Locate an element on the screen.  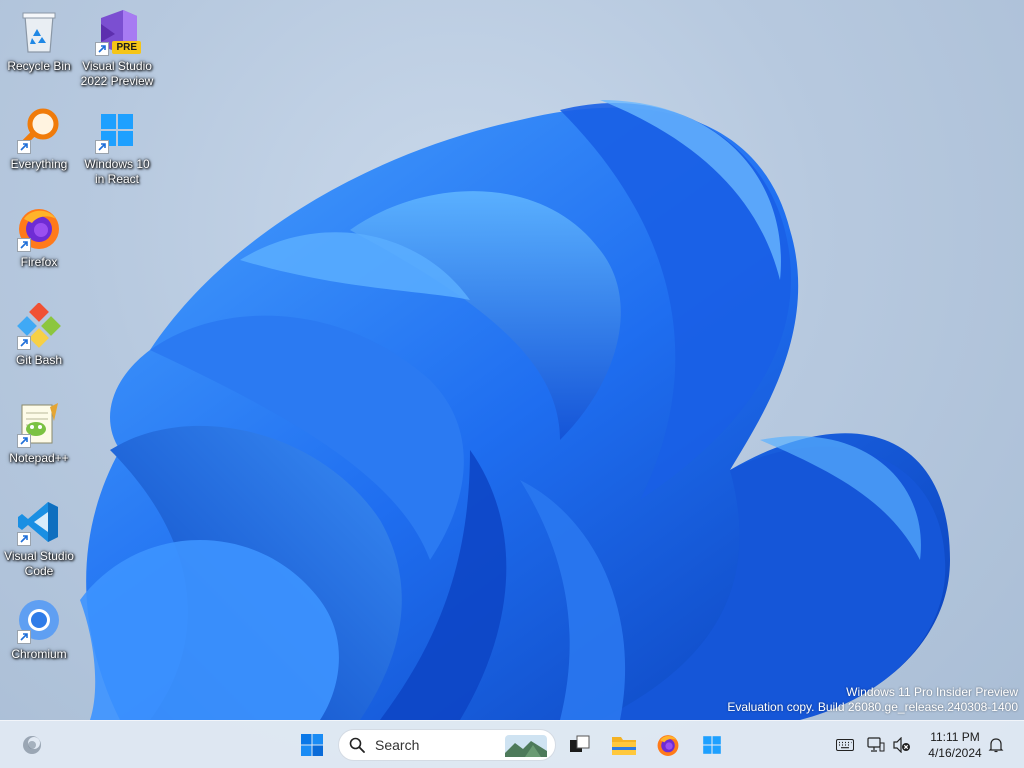
windows-10-react-icon is located at coordinates (712, 745).